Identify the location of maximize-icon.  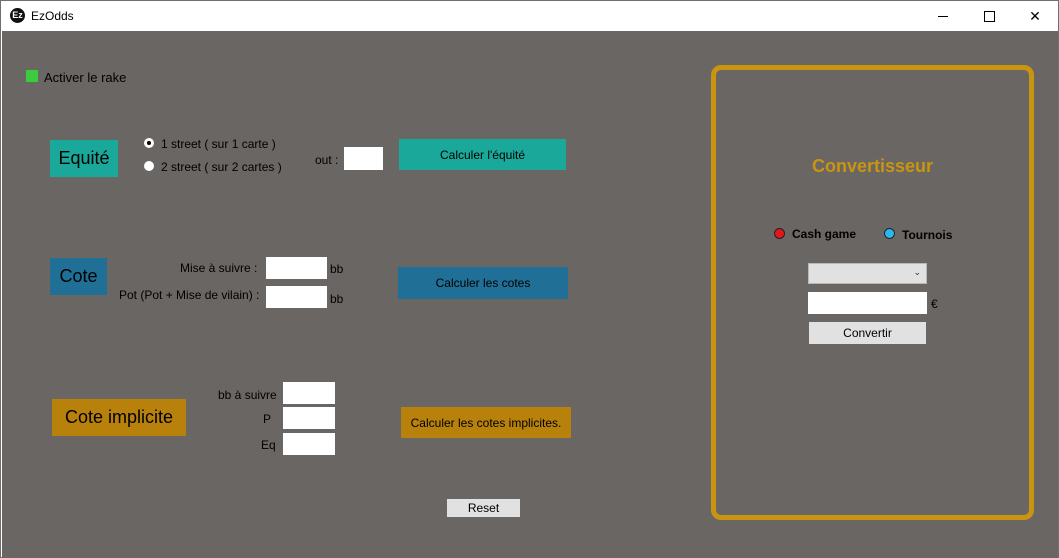
(989, 16).